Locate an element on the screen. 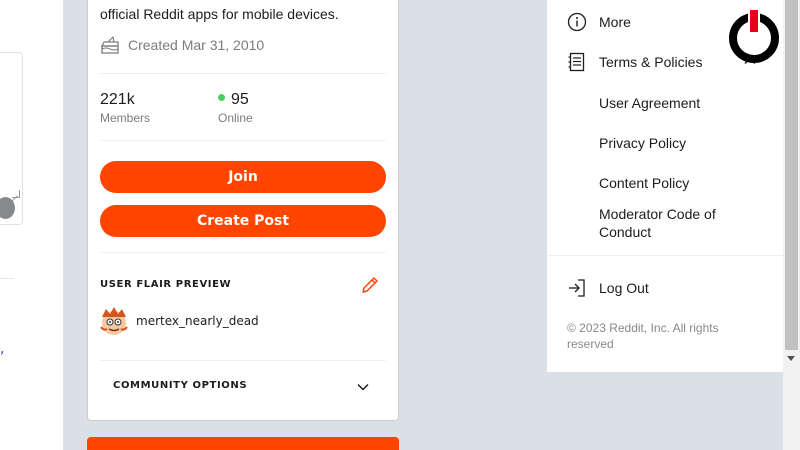 The width and height of the screenshot is (800, 450). created-date: Created Mar 31, 2010 is located at coordinates (182, 45).